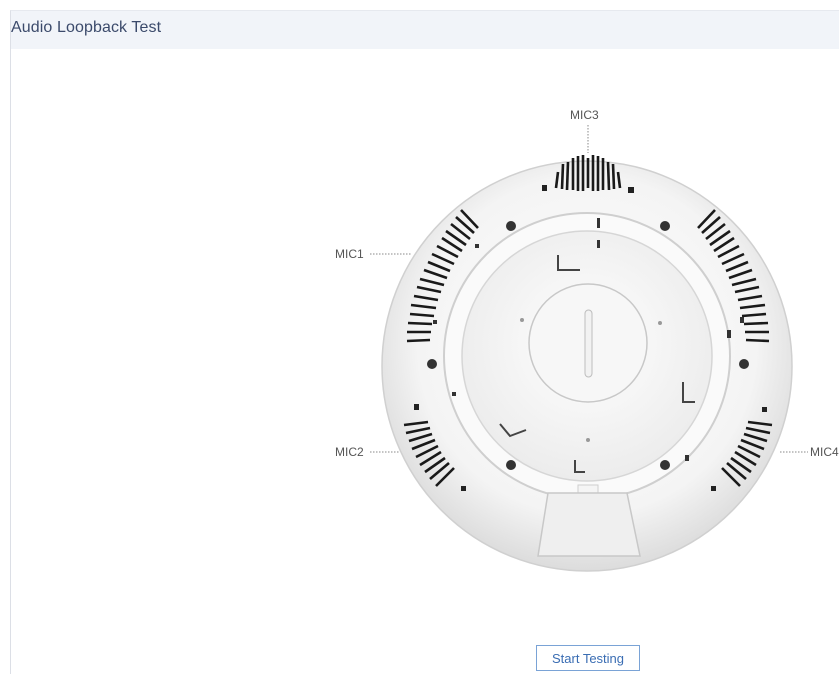 The height and width of the screenshot is (674, 839). I want to click on panel-header: Audio Loopback Test, so click(425, 30).